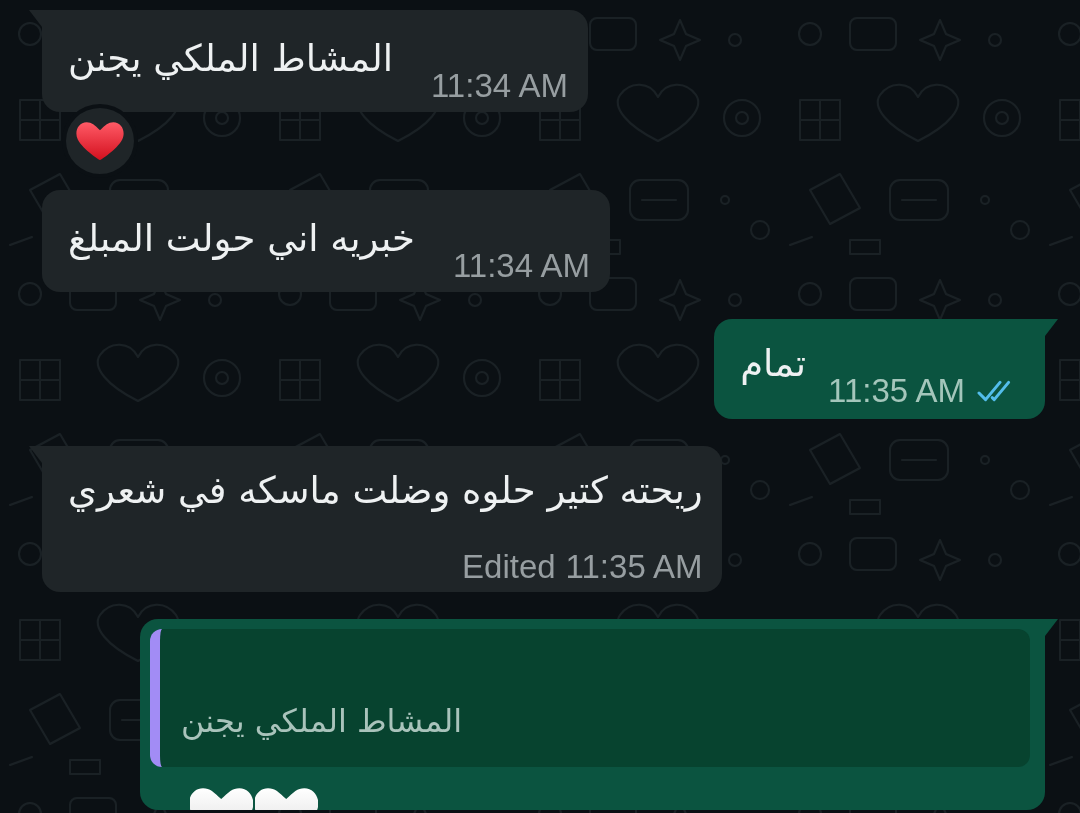 This screenshot has width=1080, height=813. I want to click on message-text: ريحته كتير حلوه وضلت ماسكه في شعري, so click(385, 491).